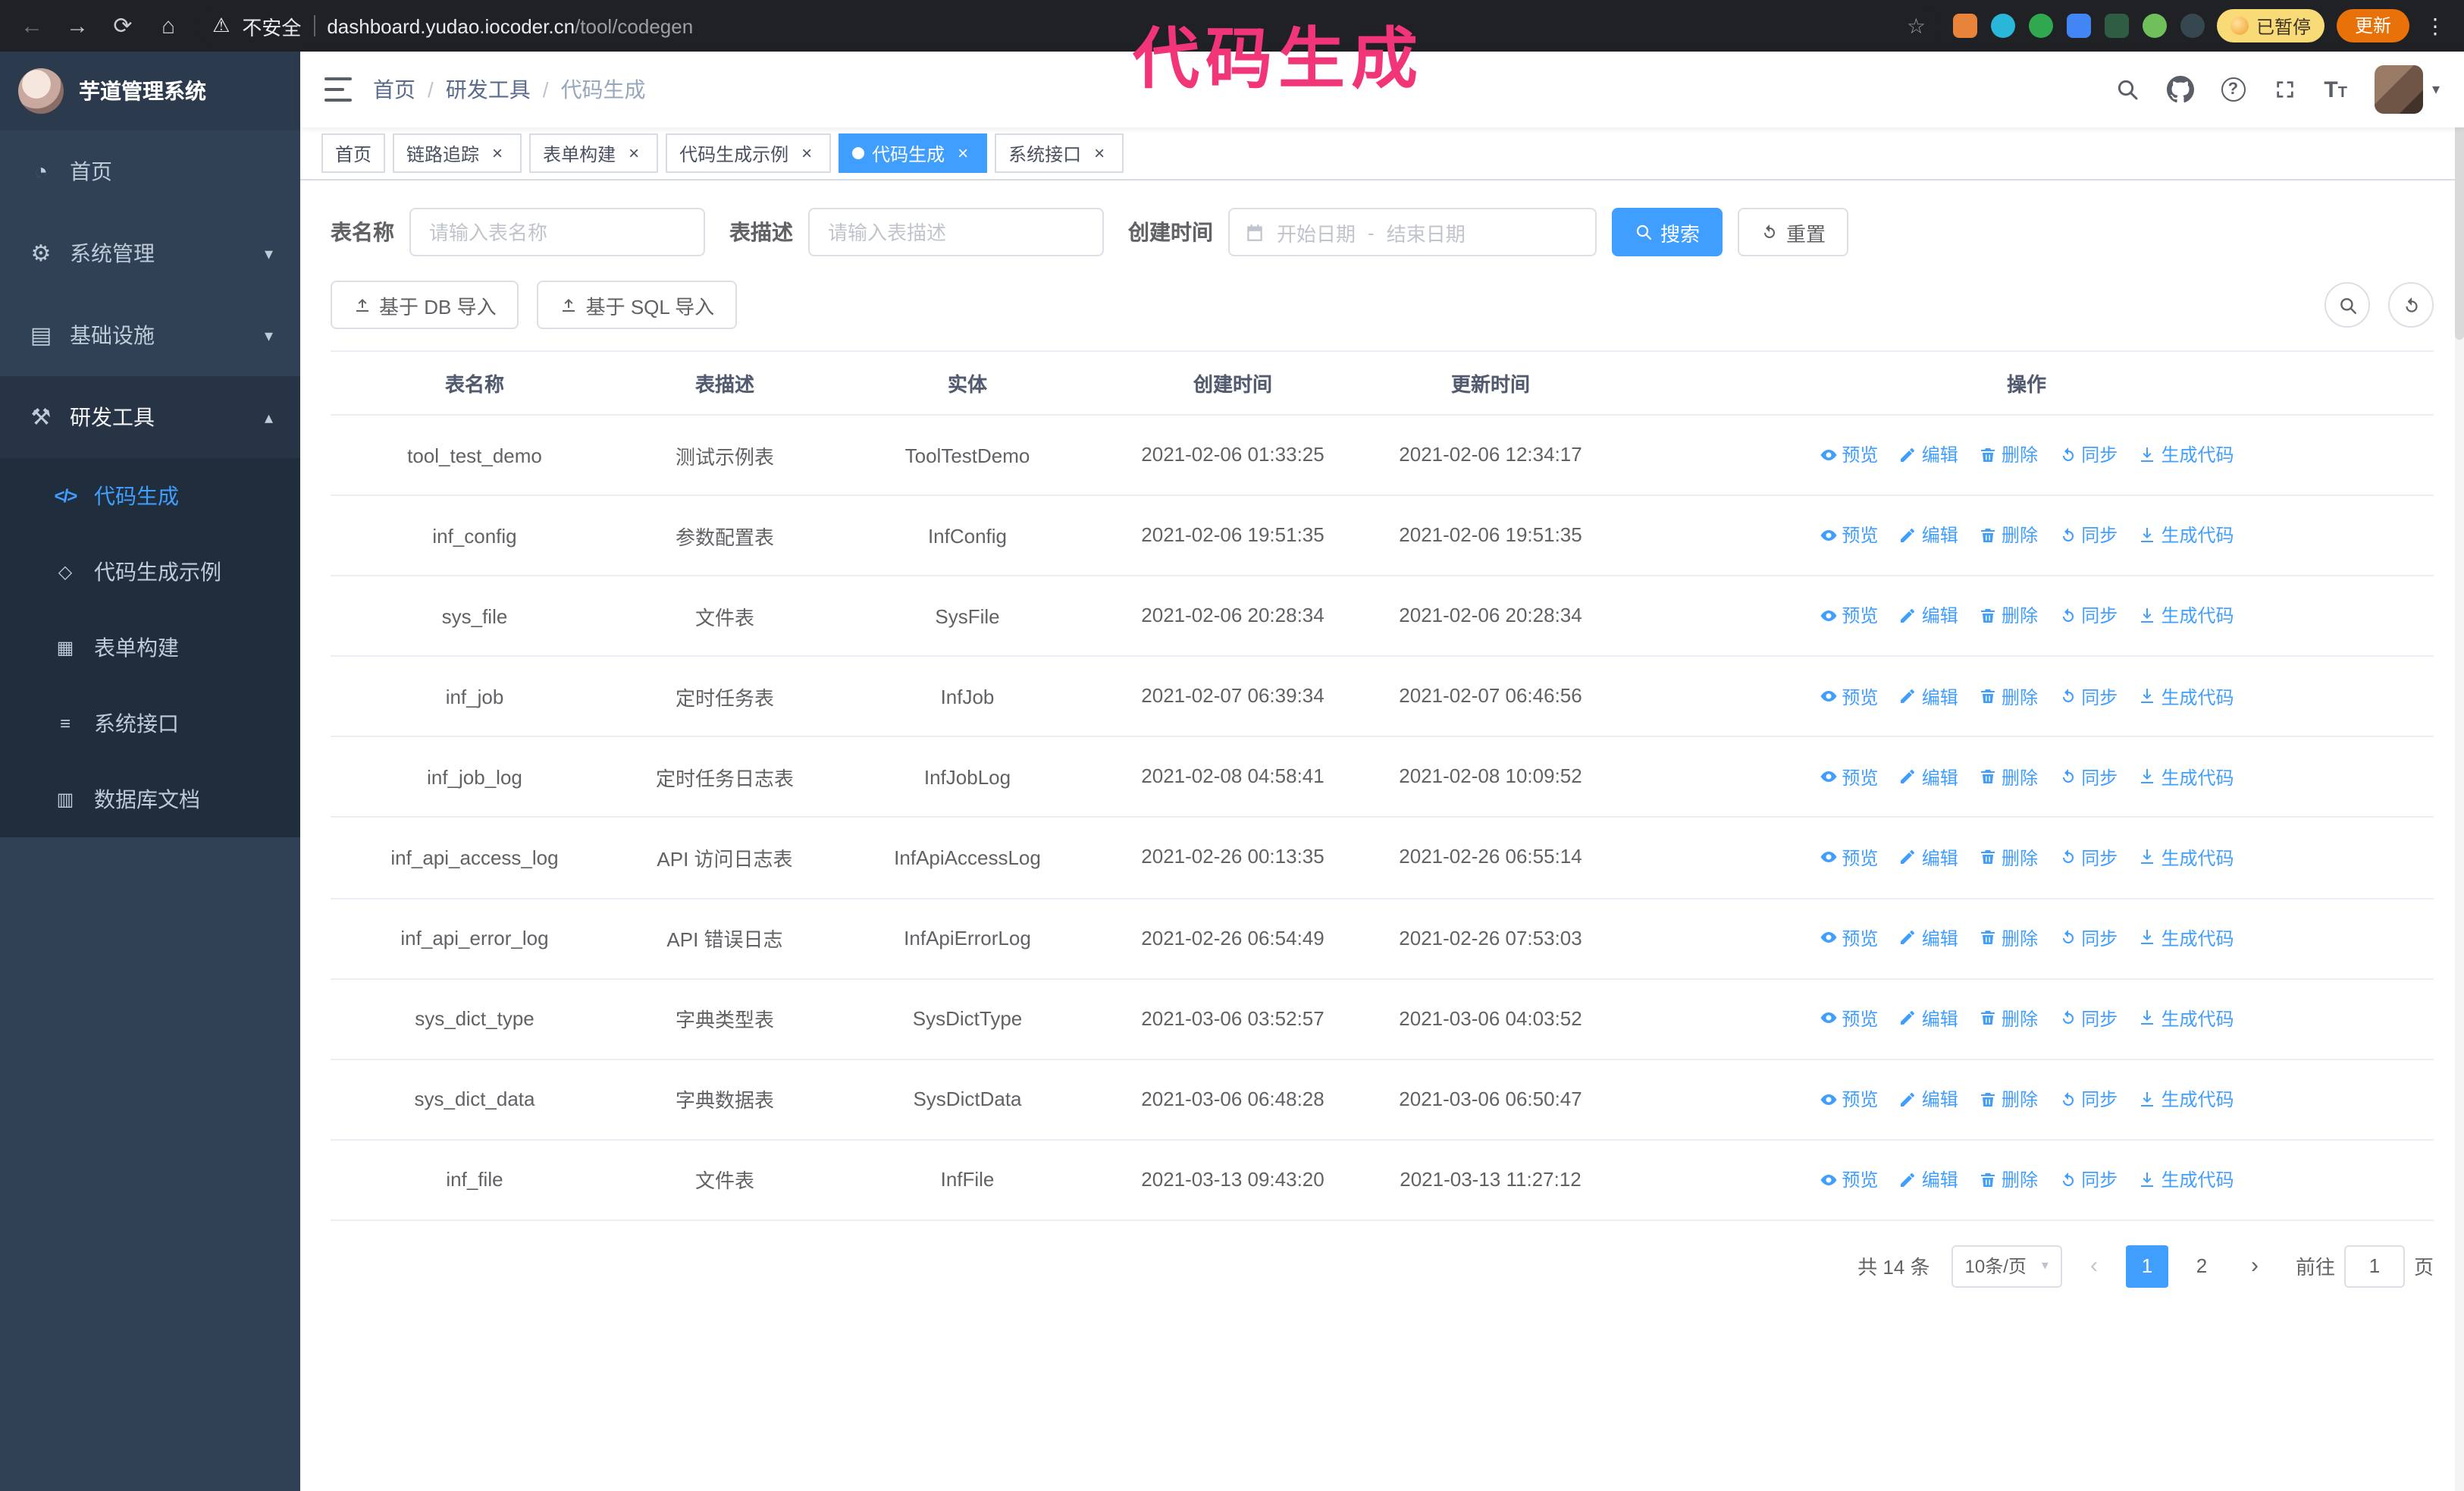  Describe the element at coordinates (914, 153) in the screenshot. I see `tag-codegen: 代码生成 ×` at that location.